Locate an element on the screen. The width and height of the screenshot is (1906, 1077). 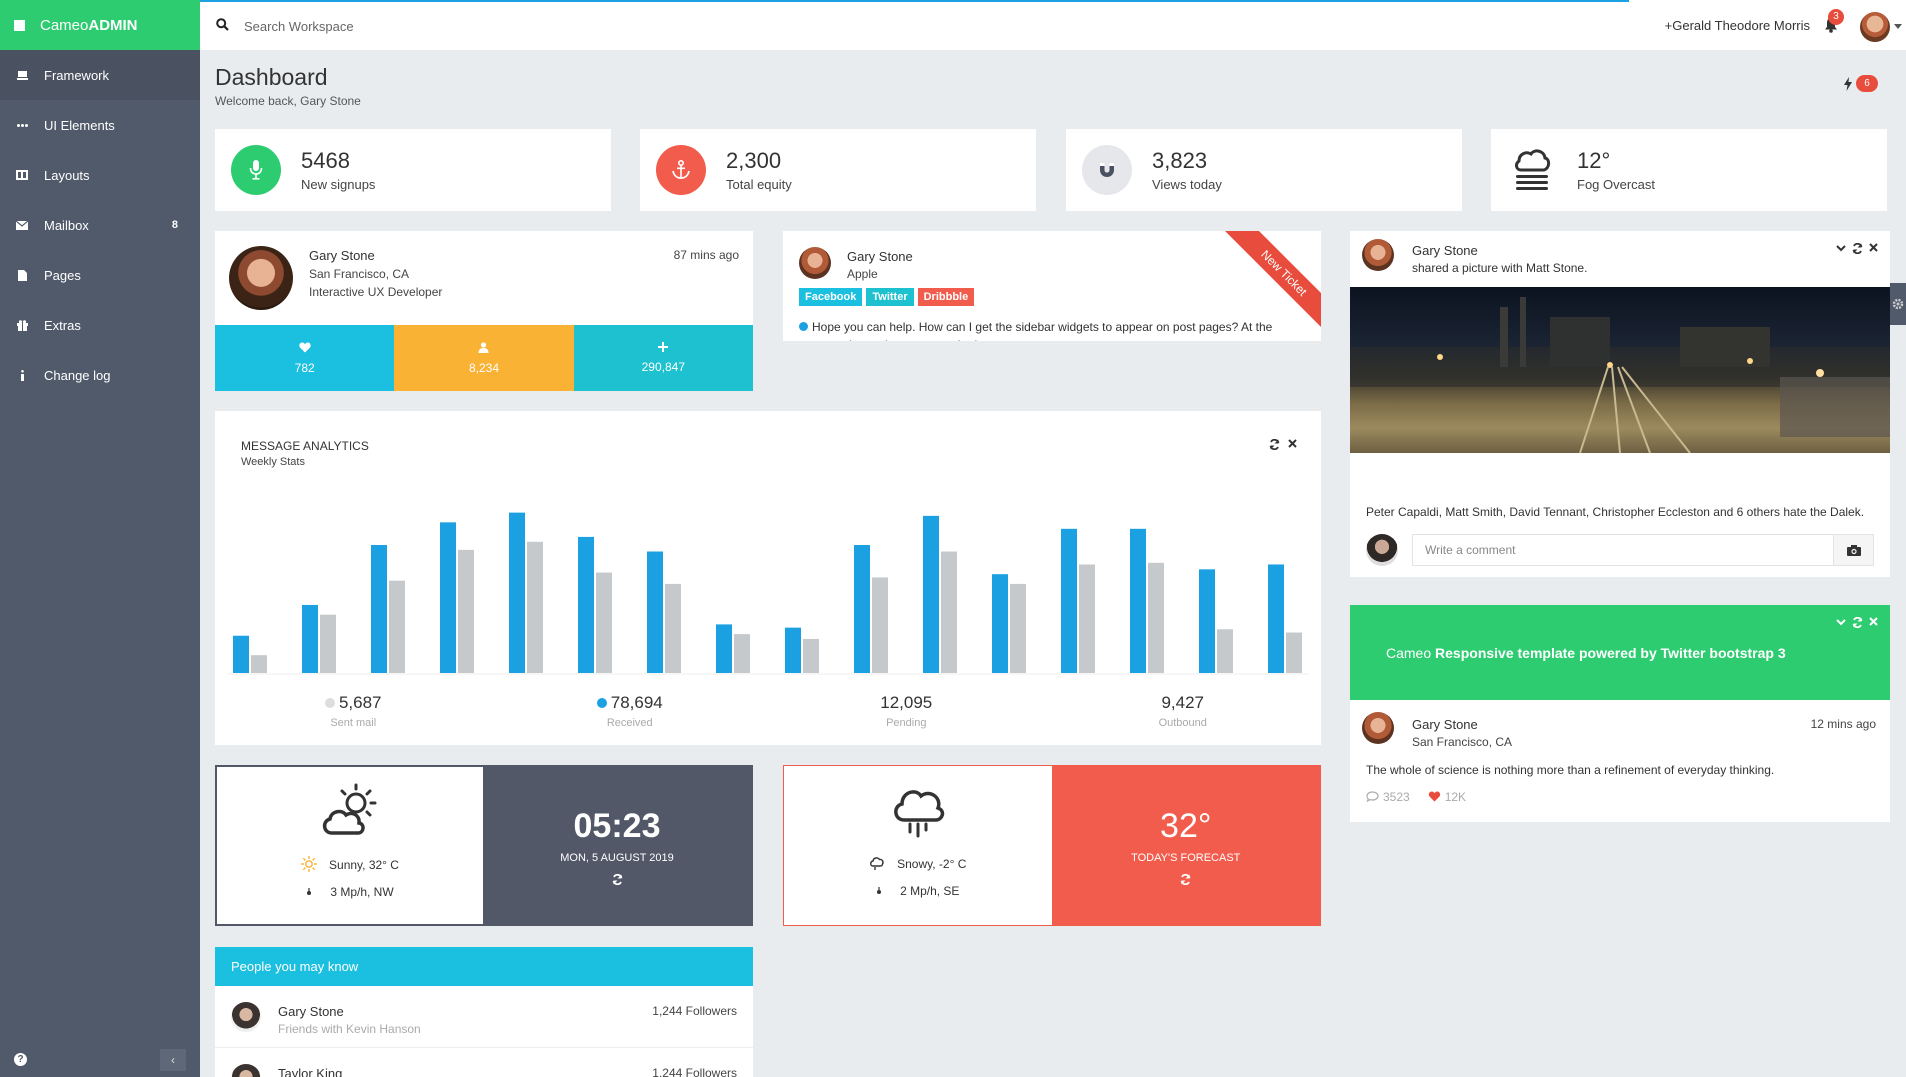
search-icon is located at coordinates (222, 24).